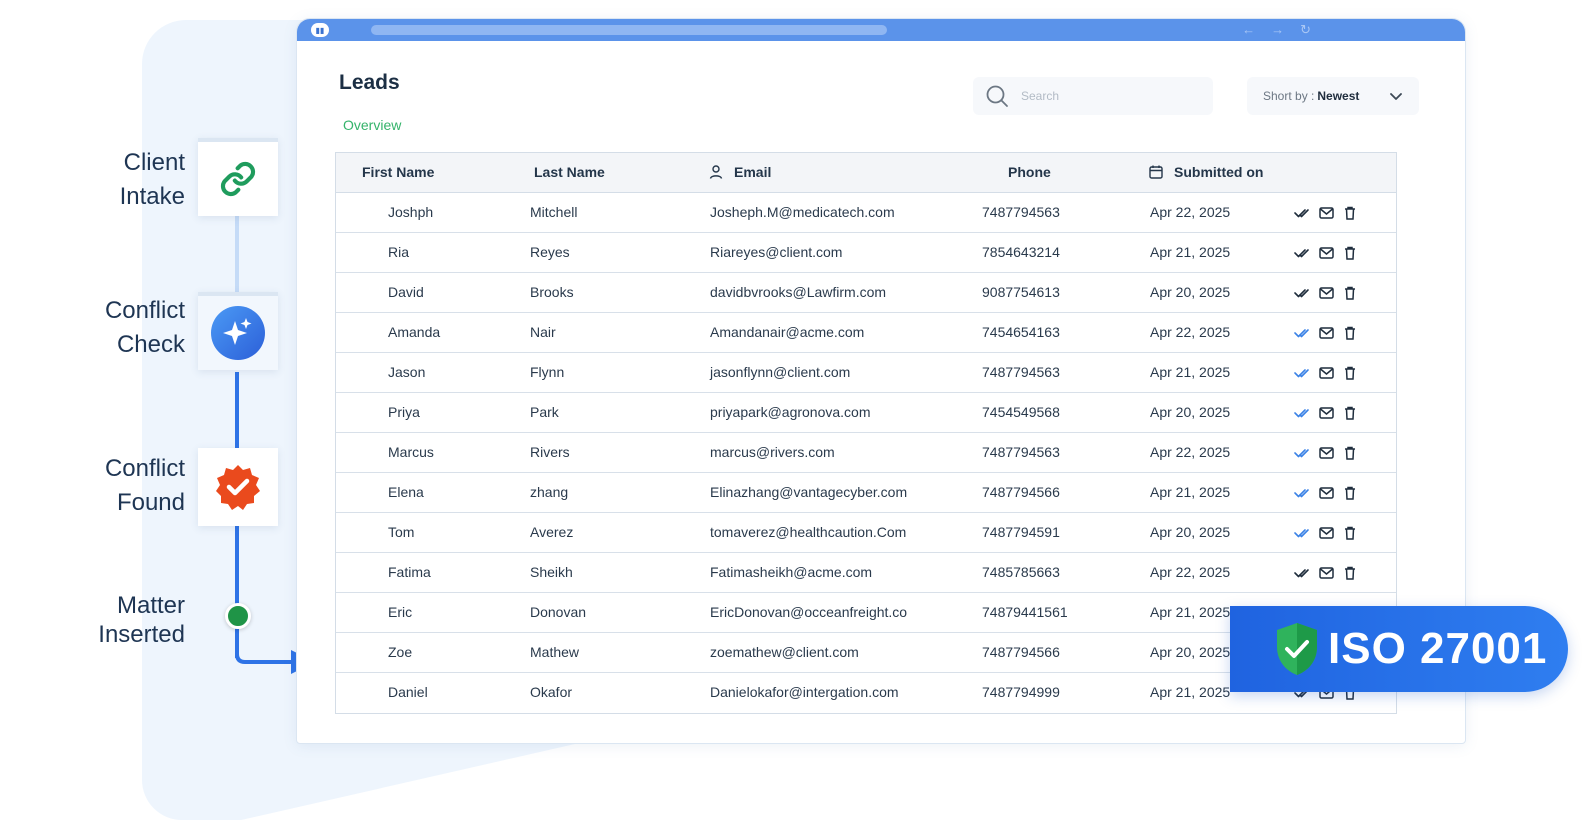 The image size is (1595, 823). What do you see at coordinates (1277, 30) in the screenshot?
I see `forward-arrow-icon: →` at bounding box center [1277, 30].